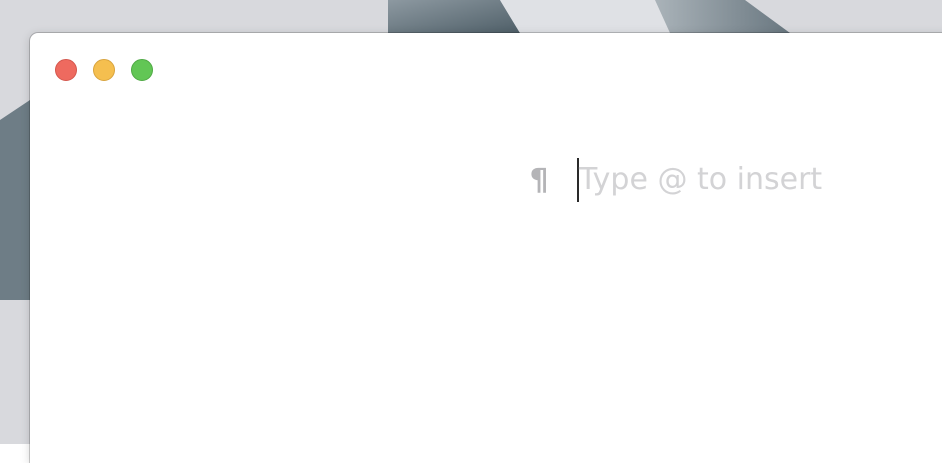 The image size is (942, 463). I want to click on minimize-button, so click(104, 70).